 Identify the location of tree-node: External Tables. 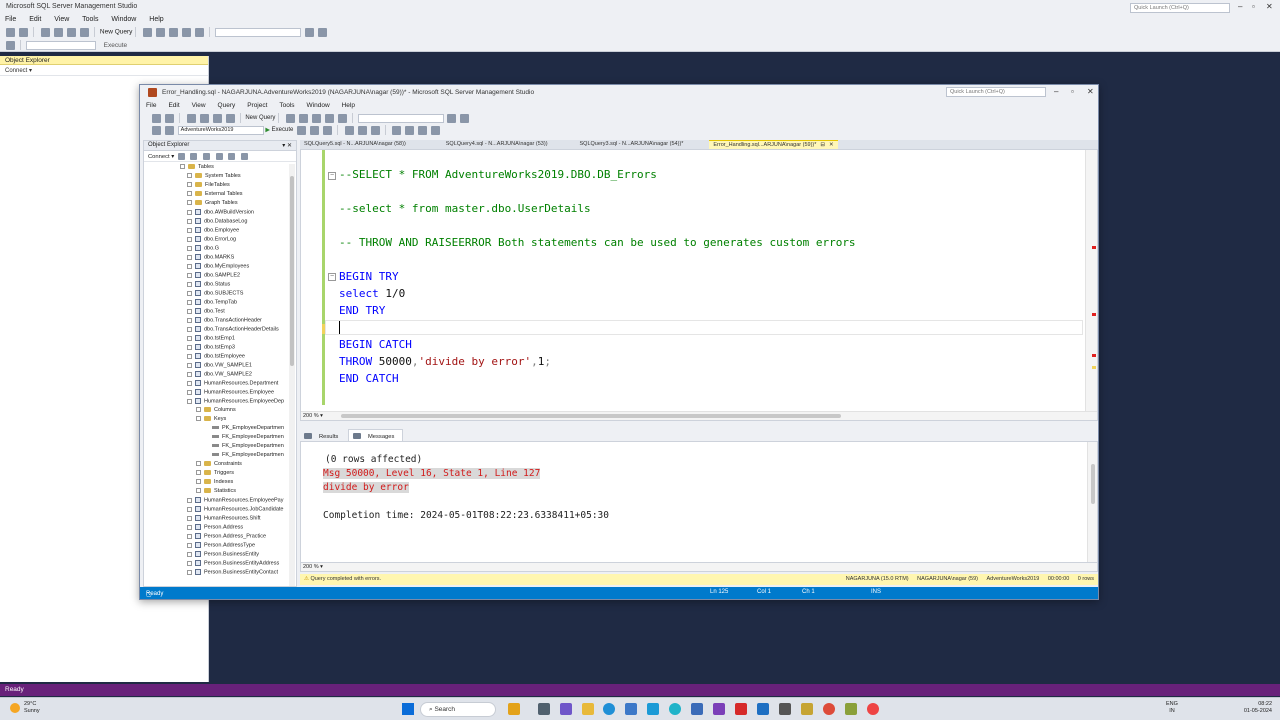
(215, 195).